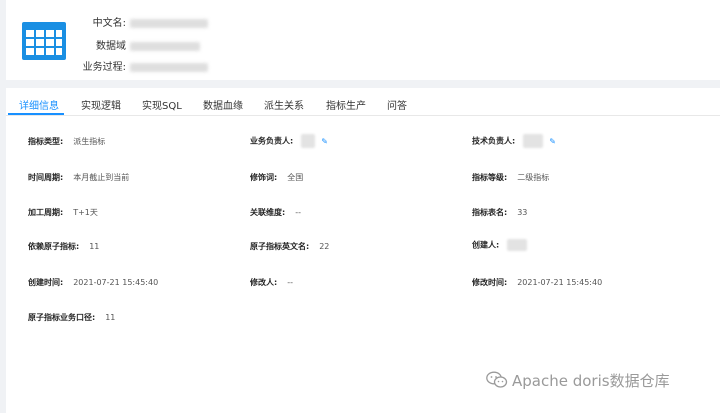 Image resolution: width=720 pixels, height=413 pixels. I want to click on metric-type-field: 指标类型: 派生指标, so click(67, 141).